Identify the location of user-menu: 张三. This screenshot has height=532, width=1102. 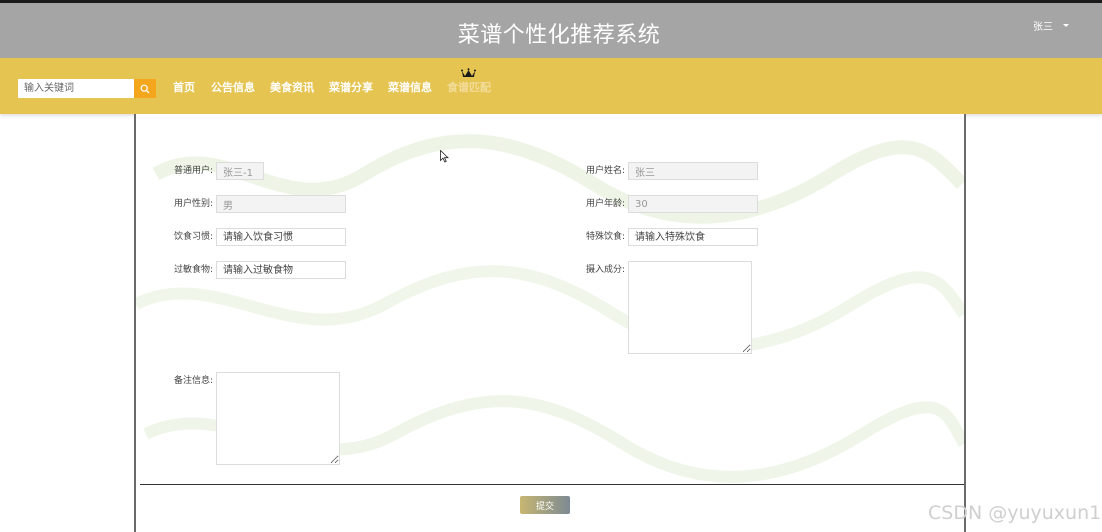
(1051, 25).